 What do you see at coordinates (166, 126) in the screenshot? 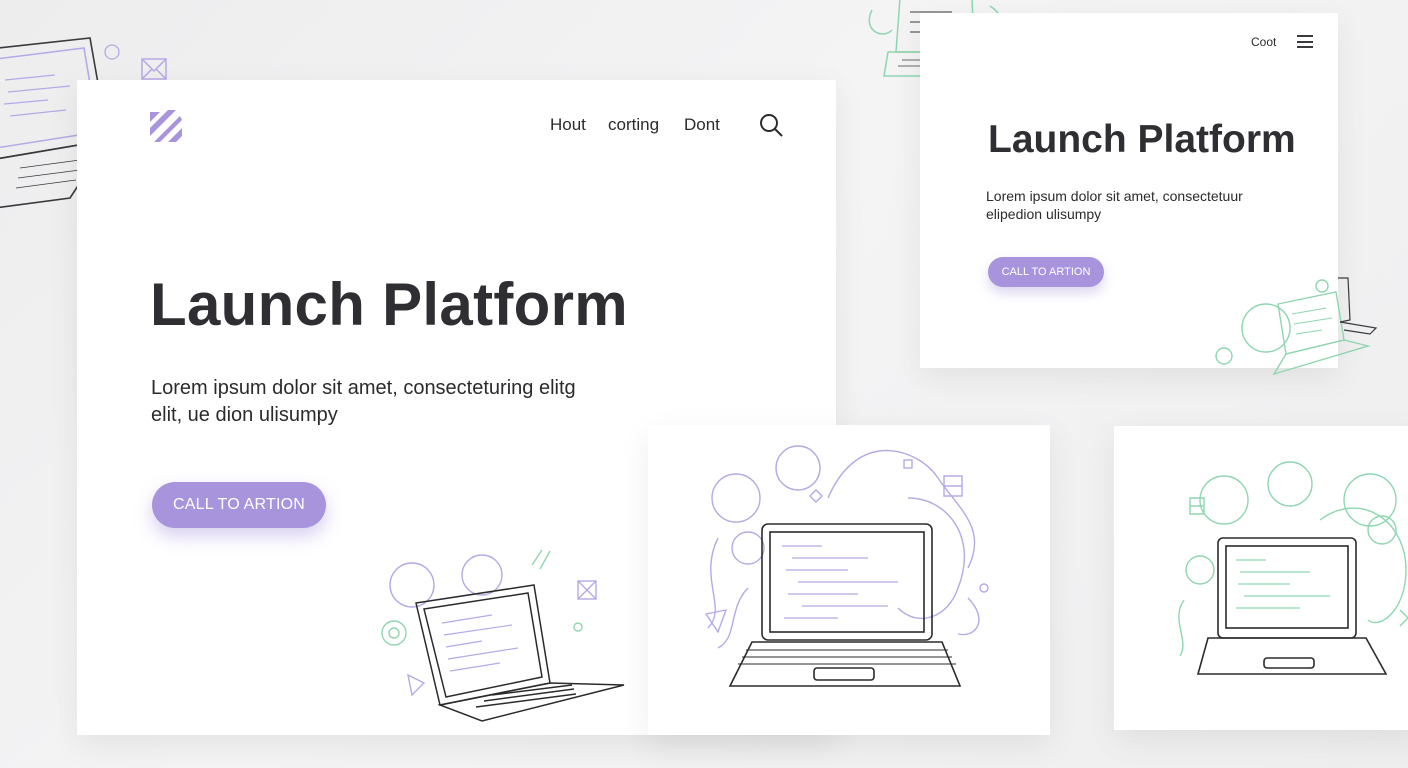
I see `logo-icon` at bounding box center [166, 126].